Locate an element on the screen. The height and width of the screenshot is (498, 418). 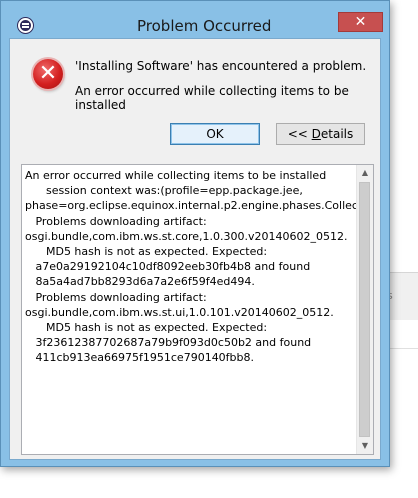
details-button-mnemonic: D is located at coordinates (316, 134).